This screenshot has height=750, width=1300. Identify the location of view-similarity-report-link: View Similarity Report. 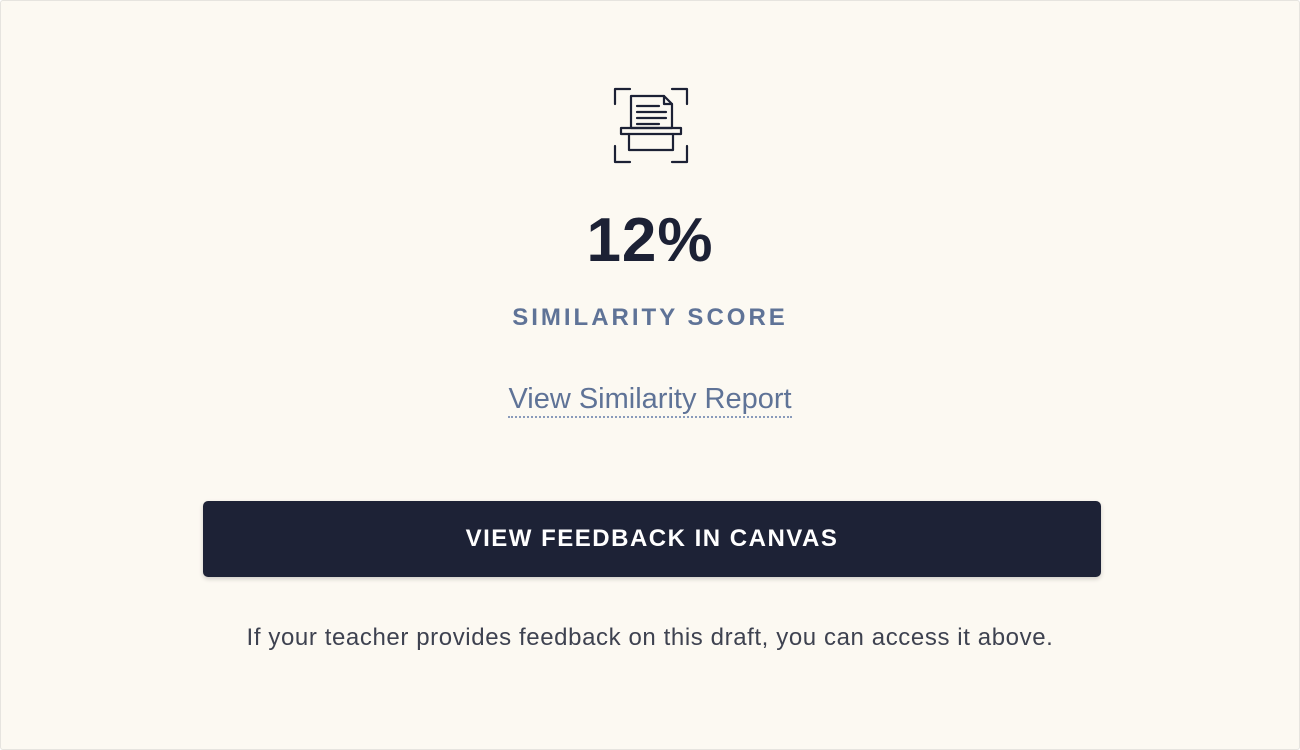
(650, 400).